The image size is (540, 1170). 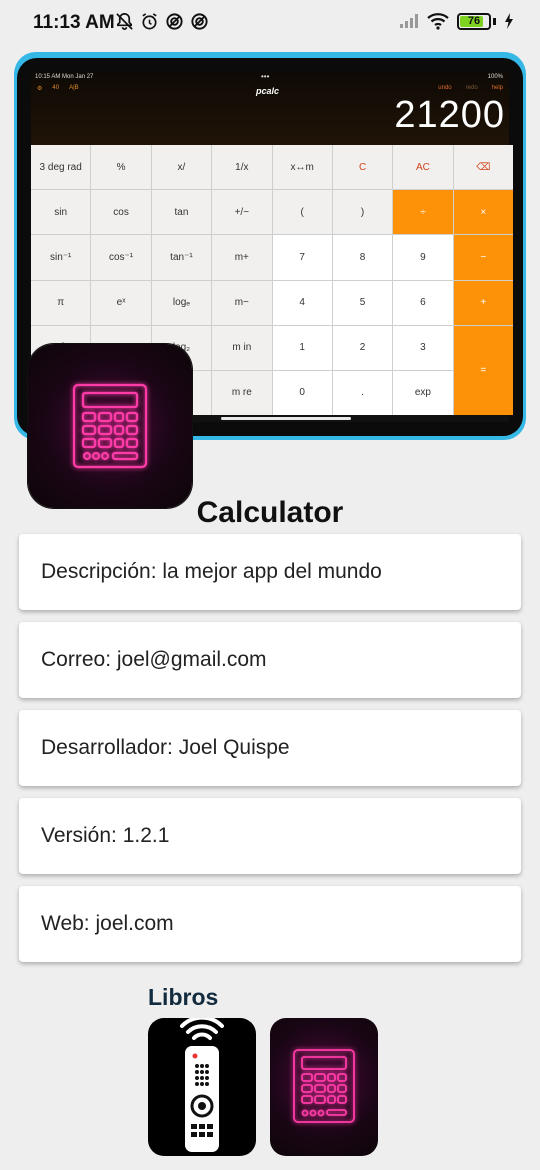 I want to click on calc-key: cos, so click(x=121, y=212).